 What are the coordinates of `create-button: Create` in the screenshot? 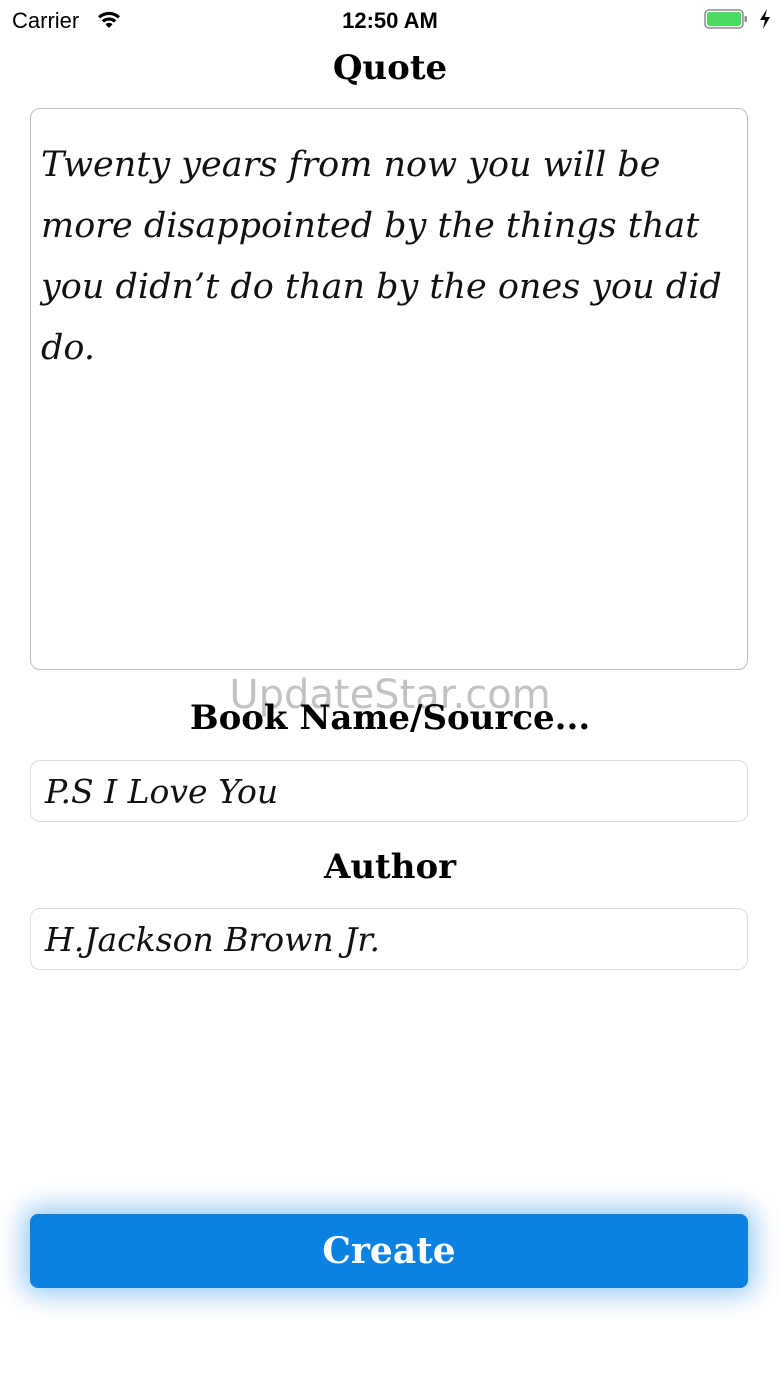 It's located at (389, 1251).